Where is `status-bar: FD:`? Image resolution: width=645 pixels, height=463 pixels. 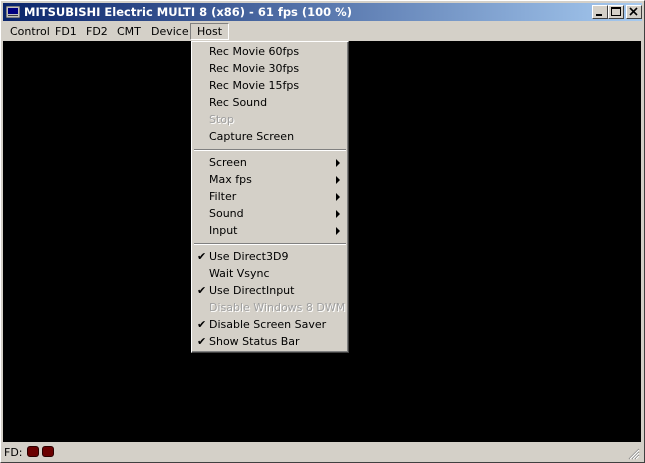 status-bar: FD: is located at coordinates (322, 452).